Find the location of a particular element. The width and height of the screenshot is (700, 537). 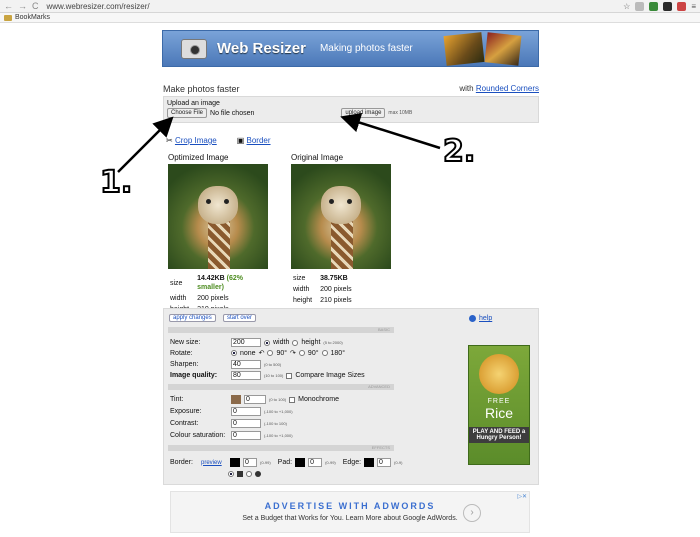

arrow-to-choose-file is located at coordinates (145, 144).